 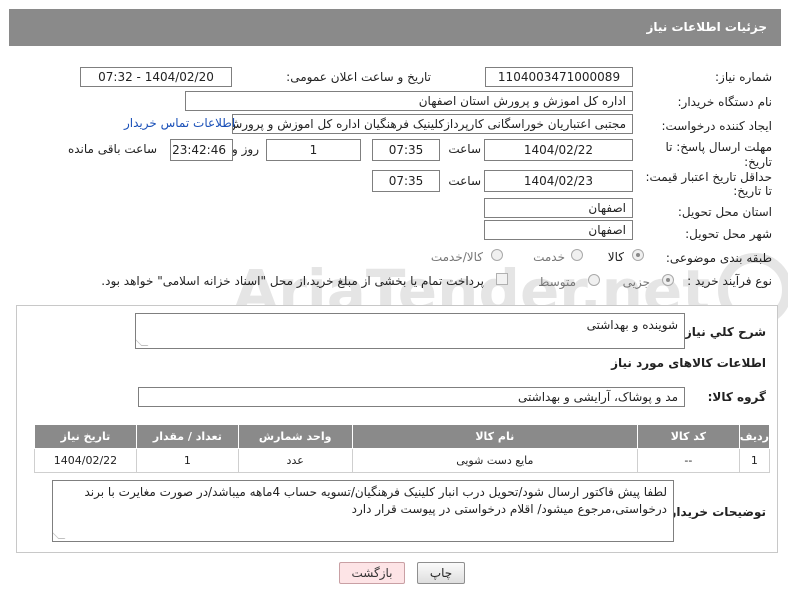 I want to click on delivery-province-field: اصفهان, so click(x=558, y=208).